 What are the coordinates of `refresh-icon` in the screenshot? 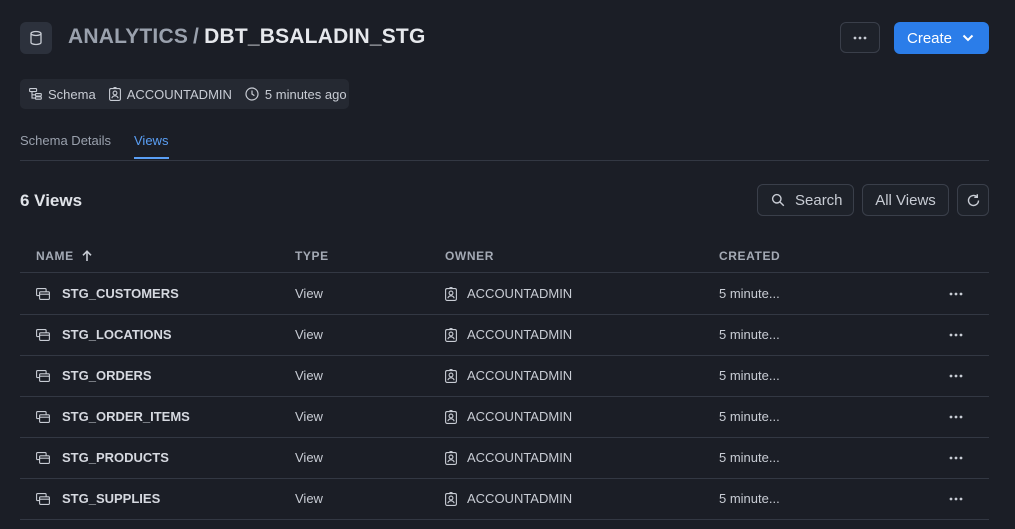 It's located at (973, 200).